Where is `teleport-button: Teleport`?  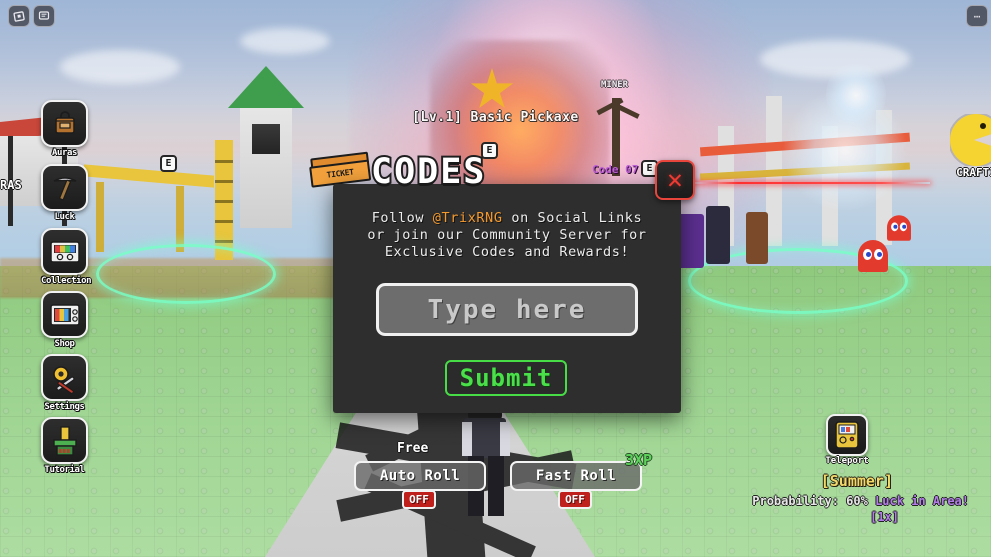 teleport-button: Teleport is located at coordinates (847, 440).